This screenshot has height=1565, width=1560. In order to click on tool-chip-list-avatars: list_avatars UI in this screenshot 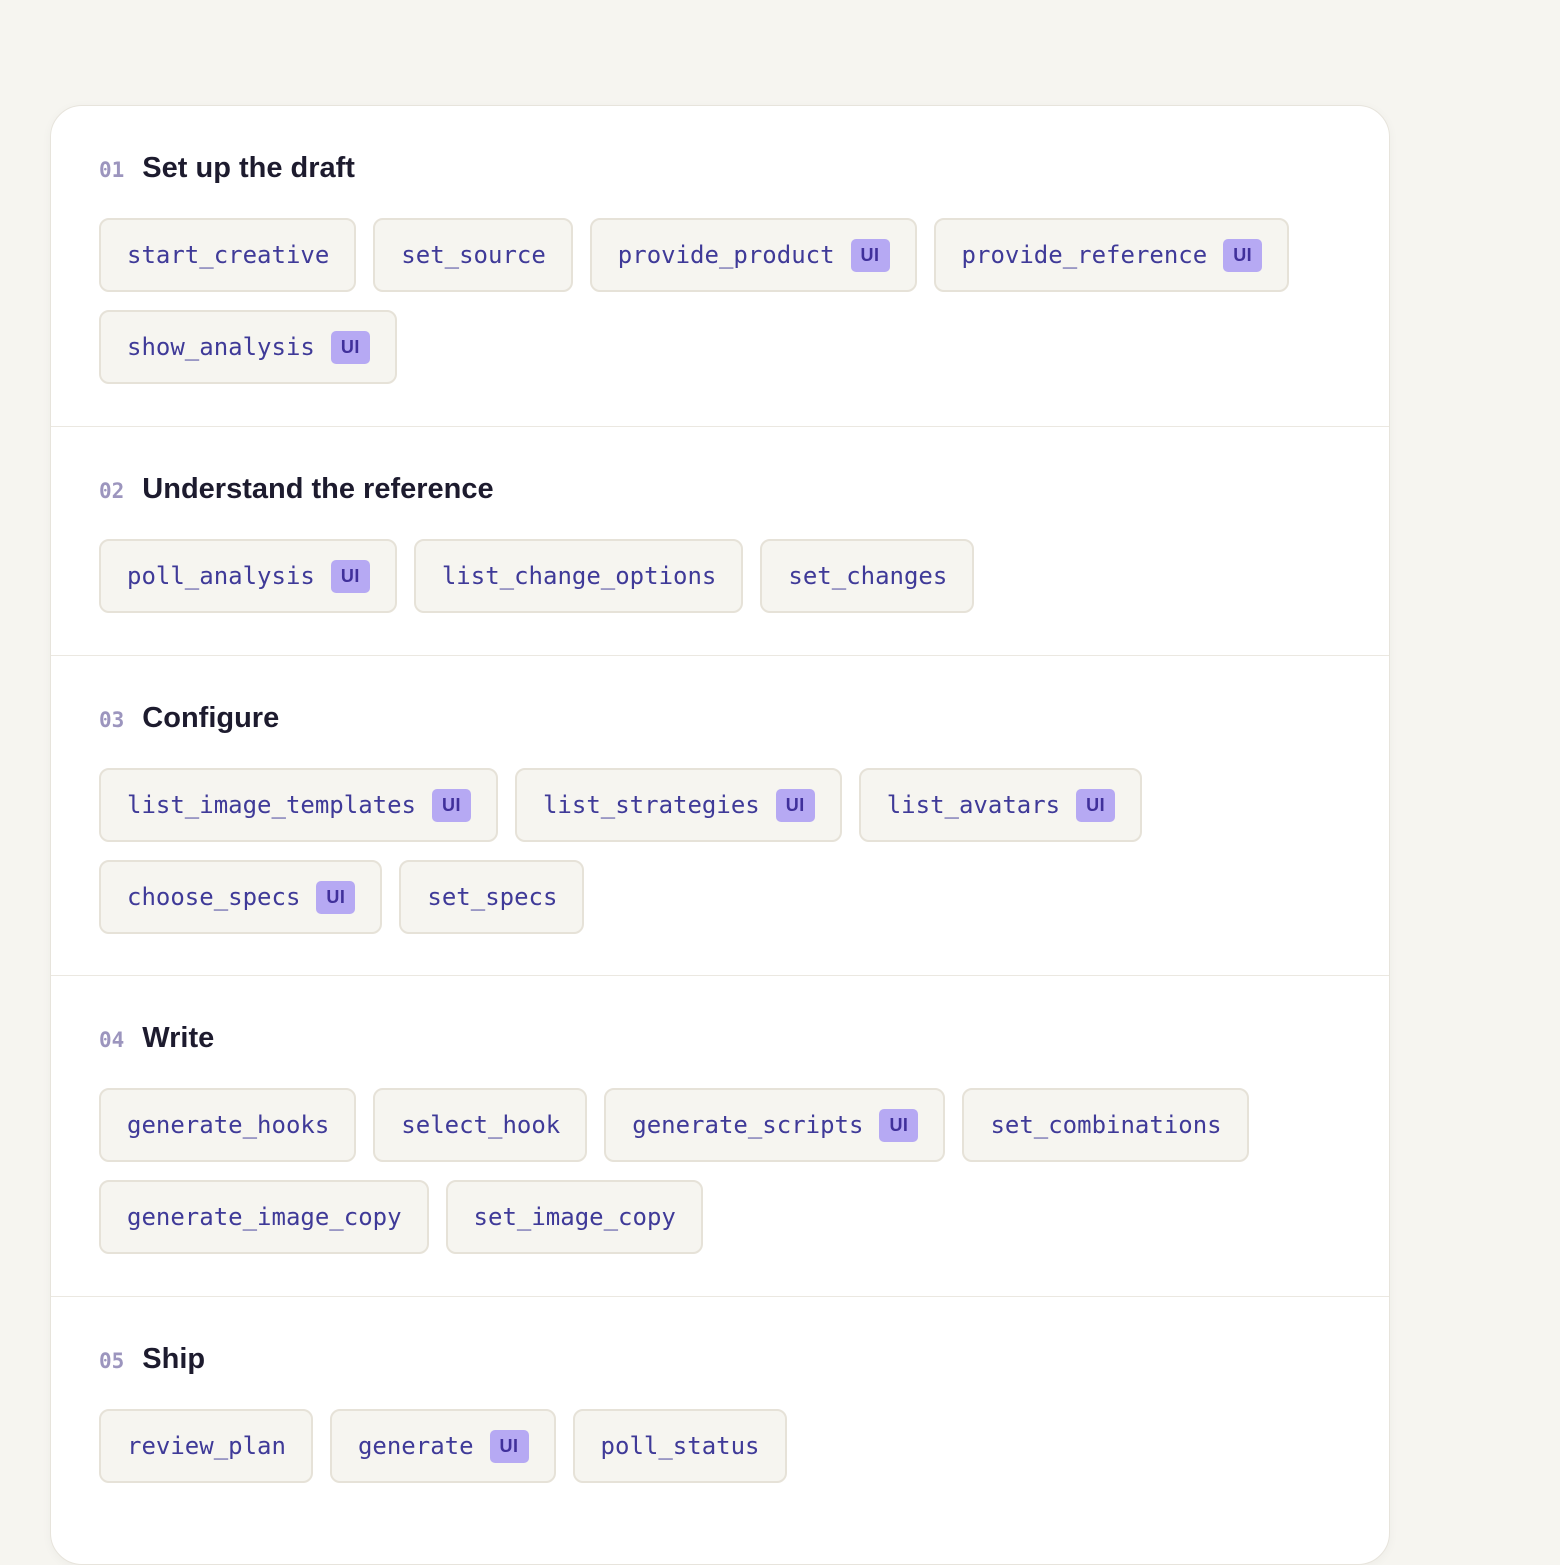, I will do `click(1000, 805)`.